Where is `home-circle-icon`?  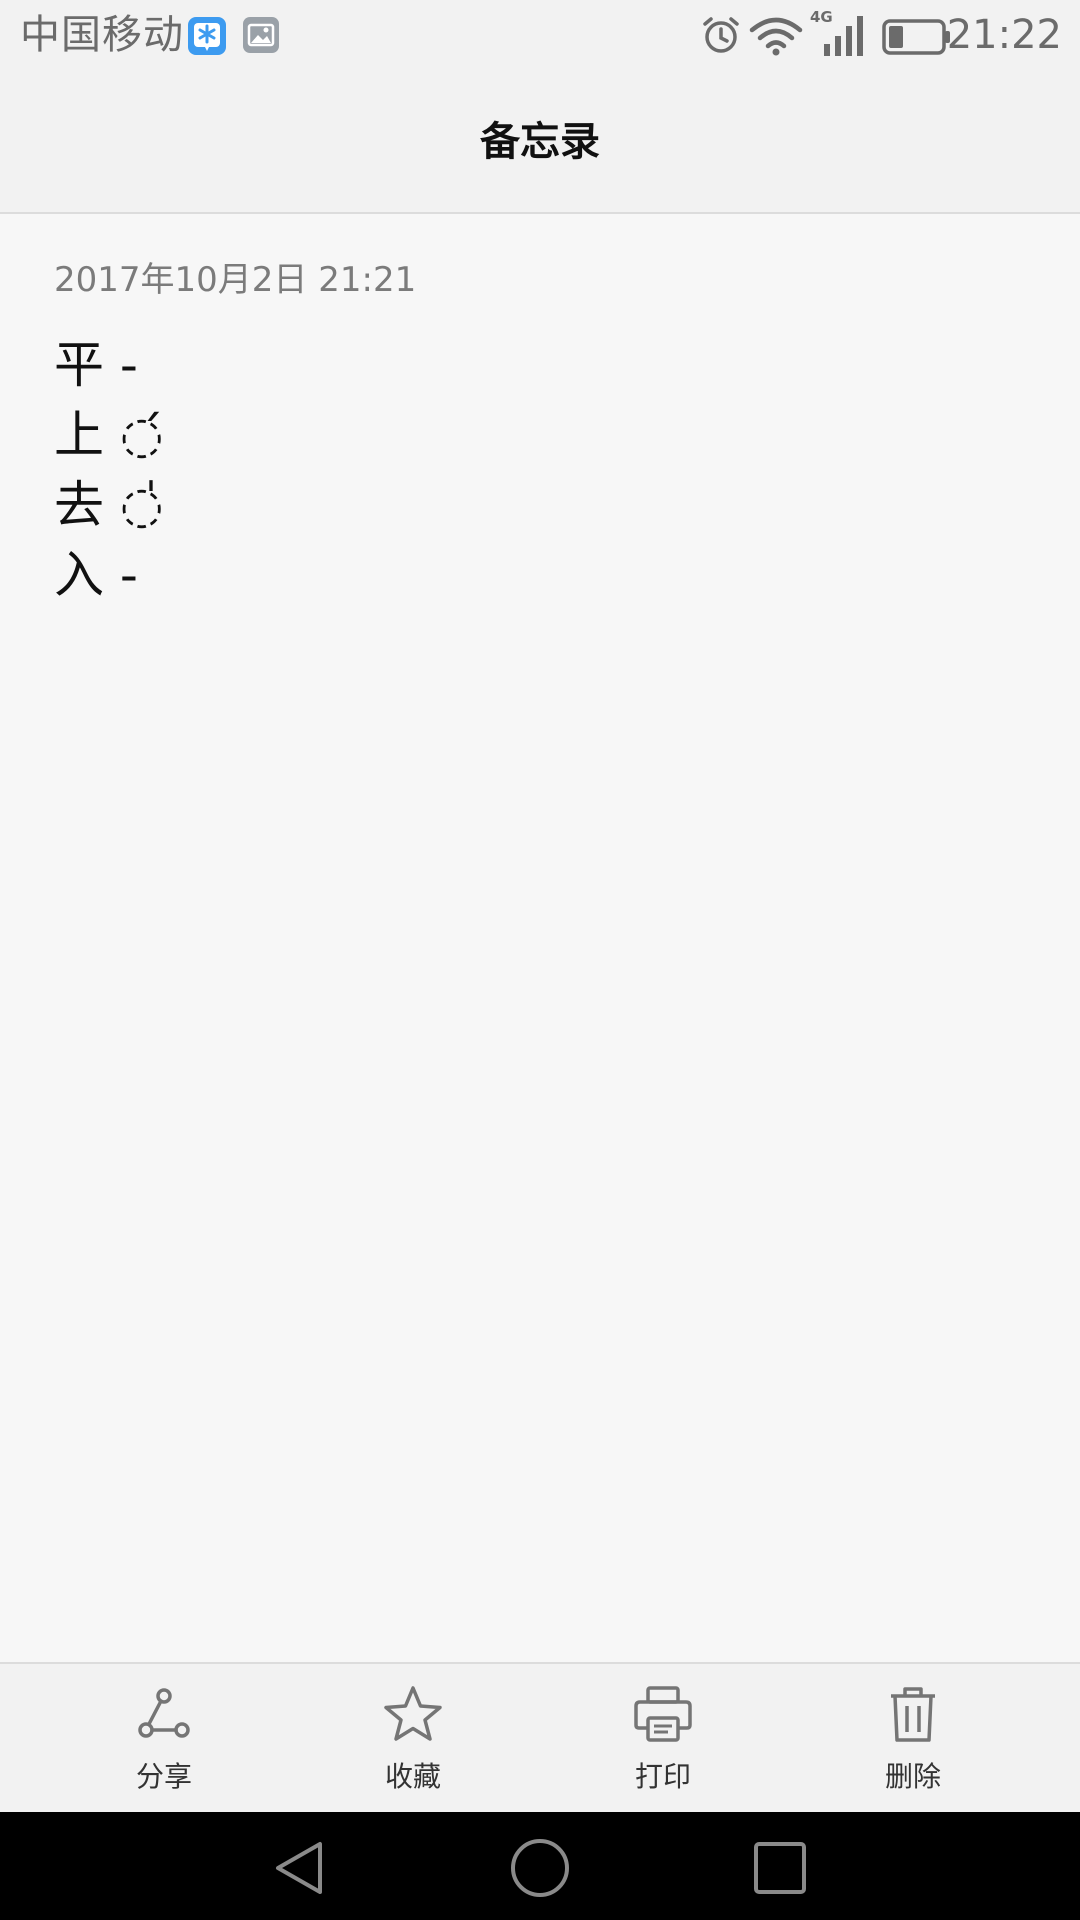 home-circle-icon is located at coordinates (540, 1868).